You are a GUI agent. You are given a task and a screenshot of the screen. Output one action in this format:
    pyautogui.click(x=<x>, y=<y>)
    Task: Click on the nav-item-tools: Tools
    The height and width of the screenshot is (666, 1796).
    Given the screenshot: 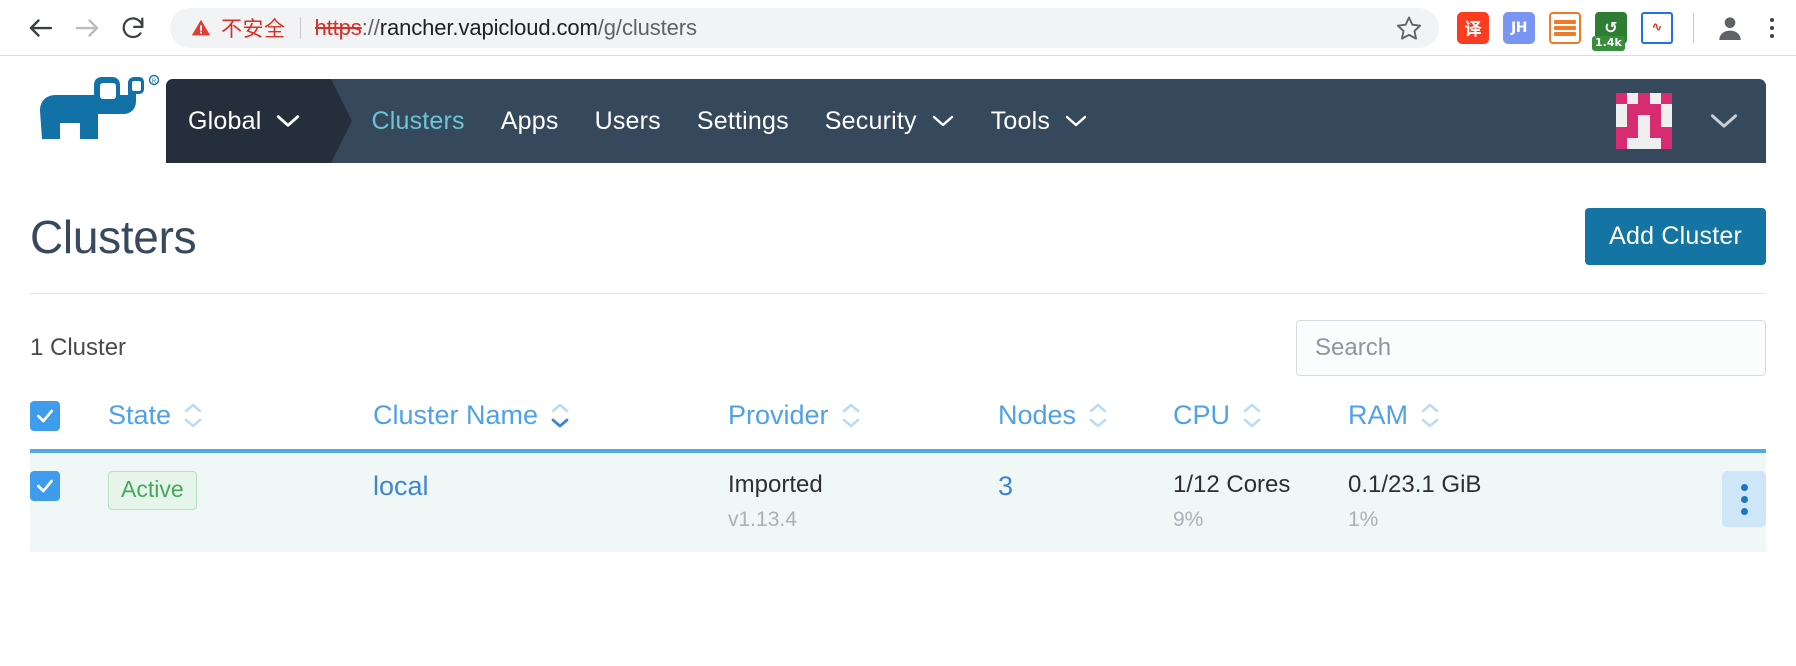 What is the action you would take?
    pyautogui.click(x=1039, y=121)
    